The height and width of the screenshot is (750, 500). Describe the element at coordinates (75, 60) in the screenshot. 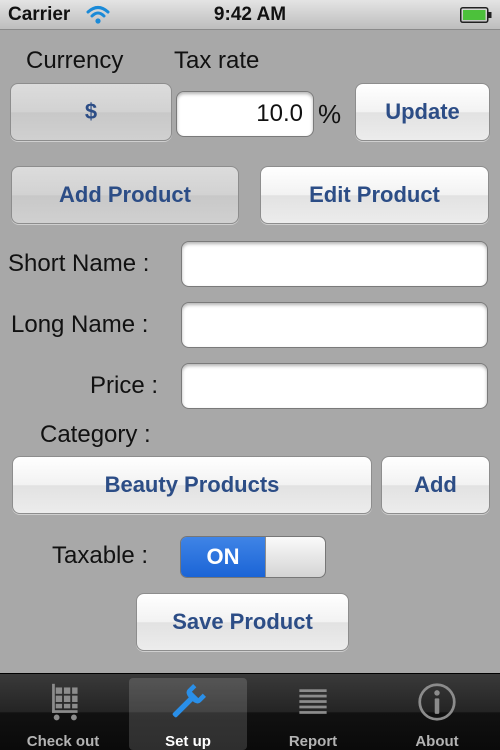

I see `currency-label: Currency` at that location.